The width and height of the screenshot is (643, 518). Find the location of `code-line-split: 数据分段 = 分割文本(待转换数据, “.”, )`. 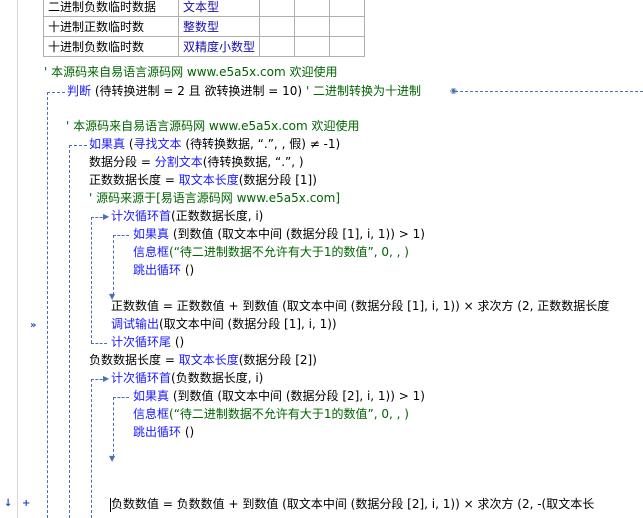

code-line-split: 数据分段 = 分割文本(待转换数据, “.”, ) is located at coordinates (196, 162).